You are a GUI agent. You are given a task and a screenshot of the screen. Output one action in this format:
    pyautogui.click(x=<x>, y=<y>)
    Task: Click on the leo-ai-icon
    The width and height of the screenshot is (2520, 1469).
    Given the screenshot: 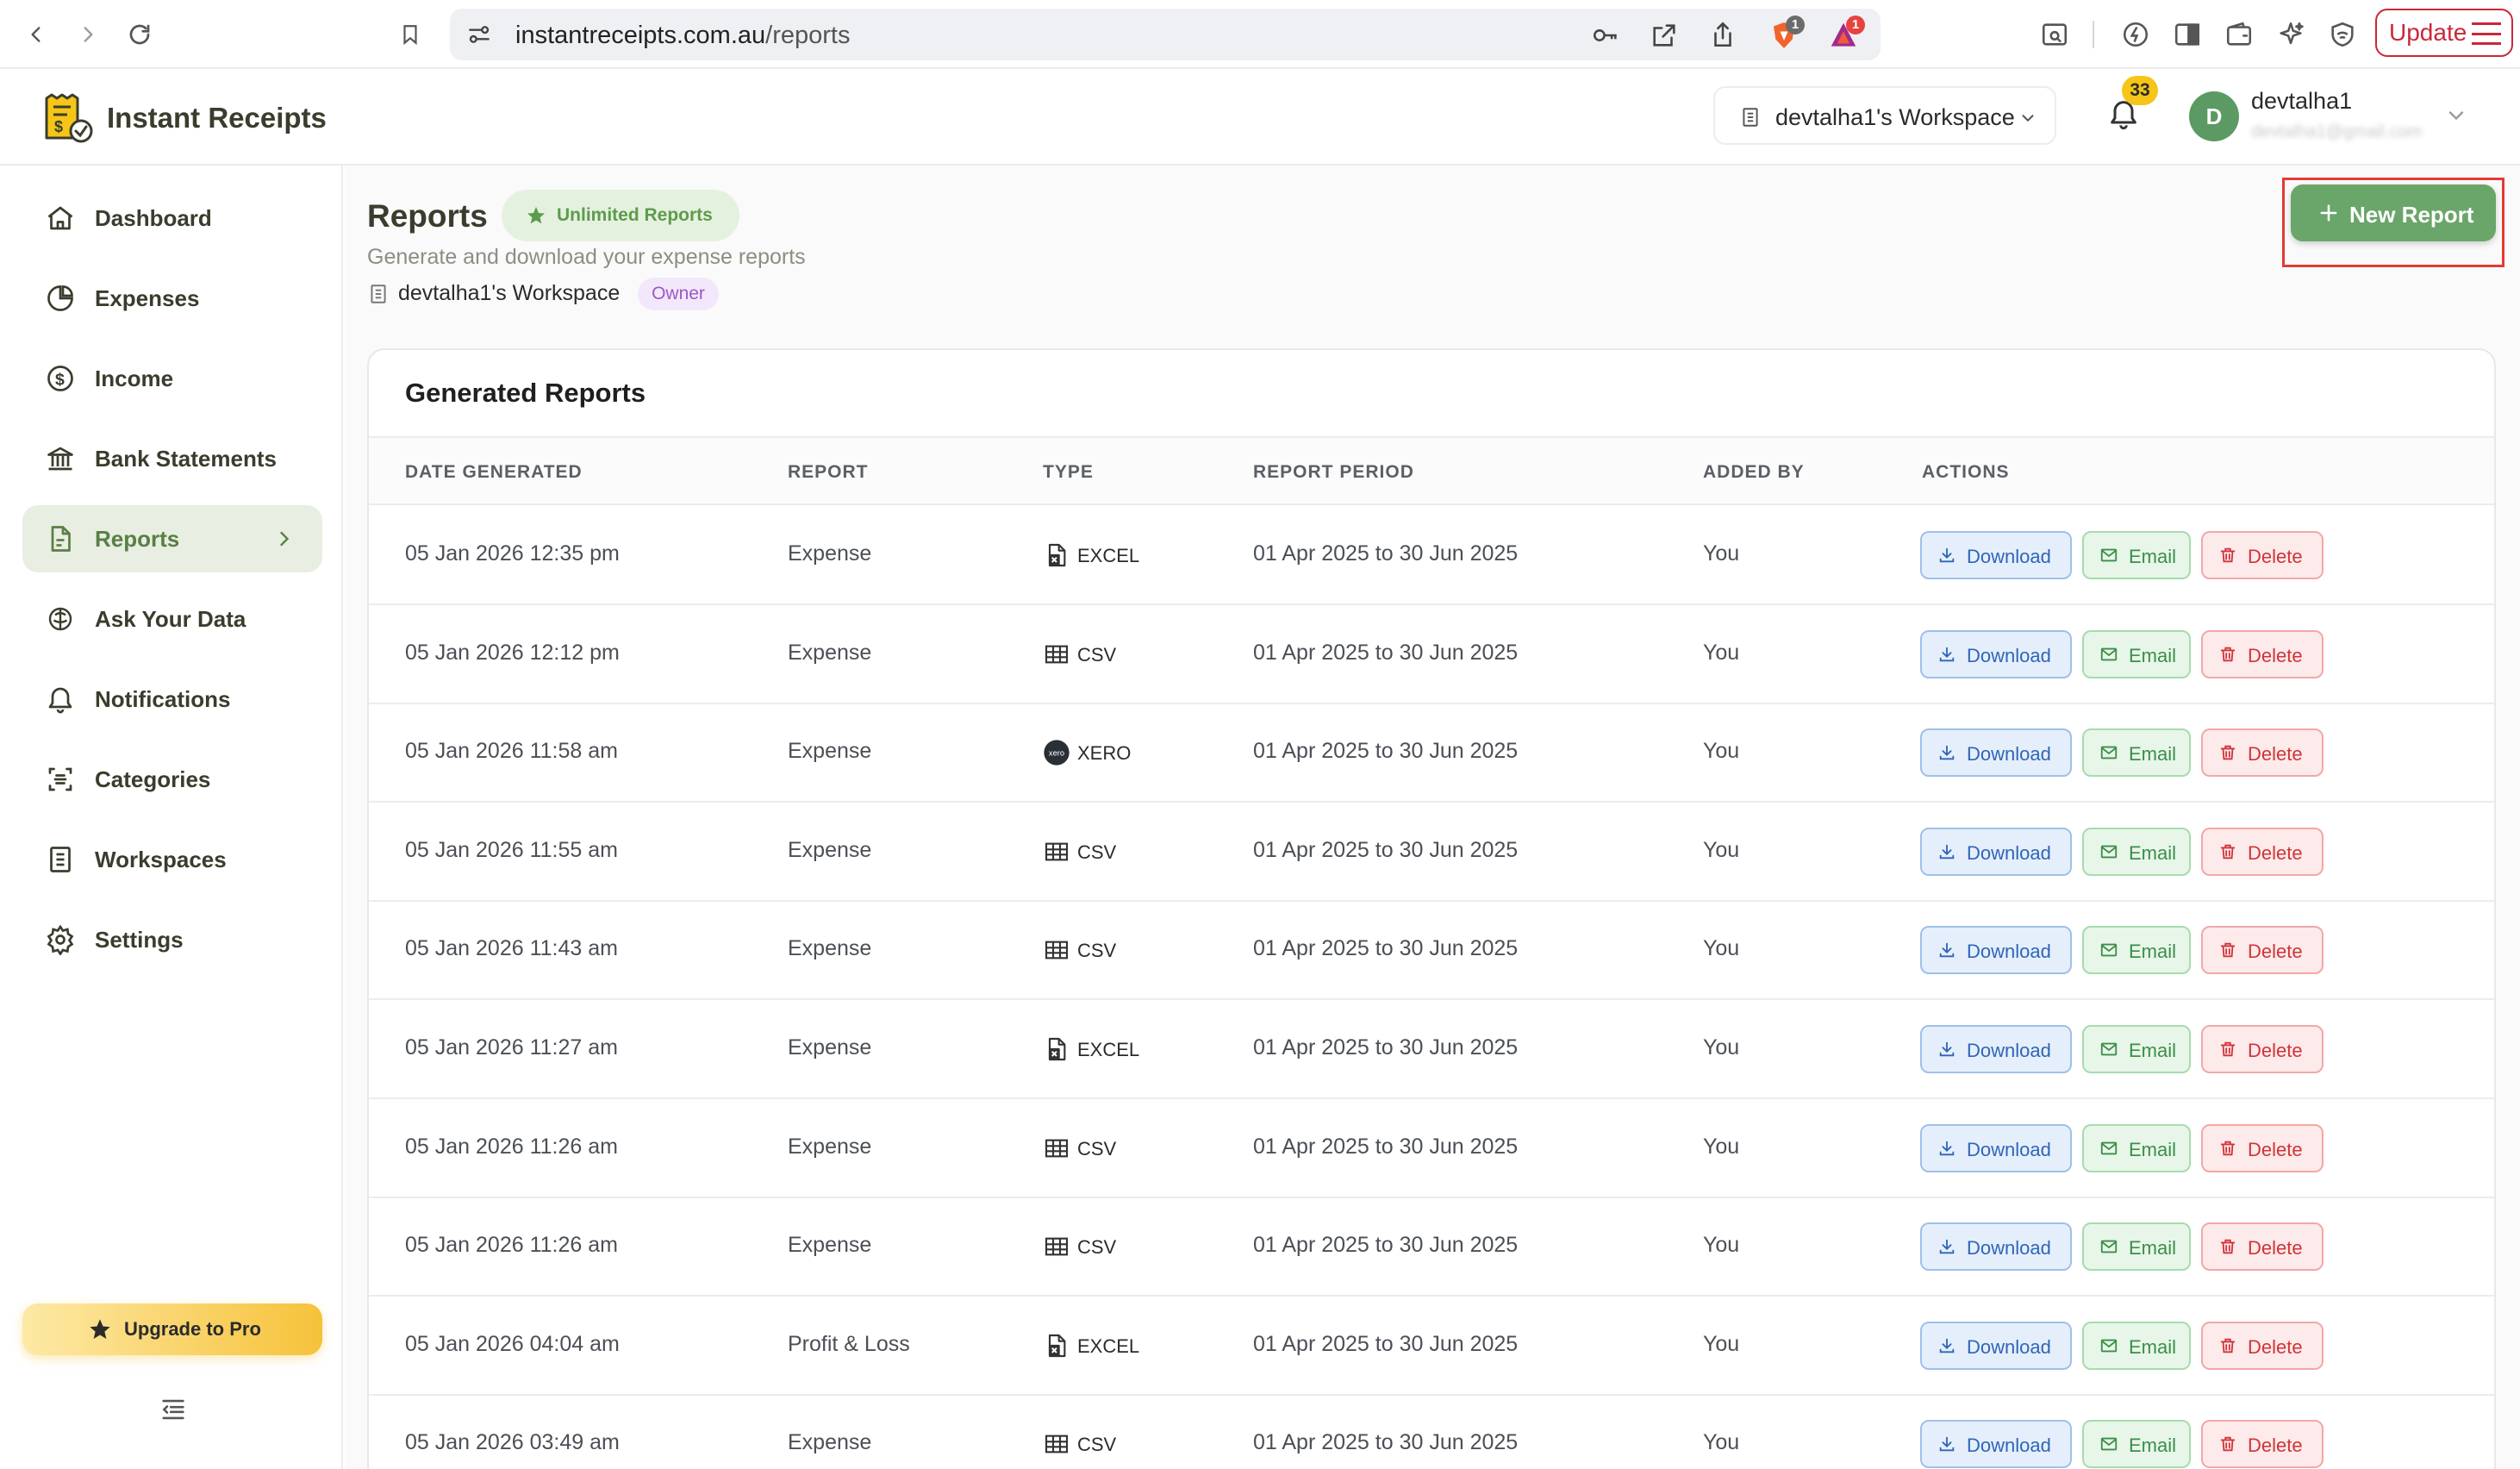 What is the action you would take?
    pyautogui.click(x=2291, y=34)
    